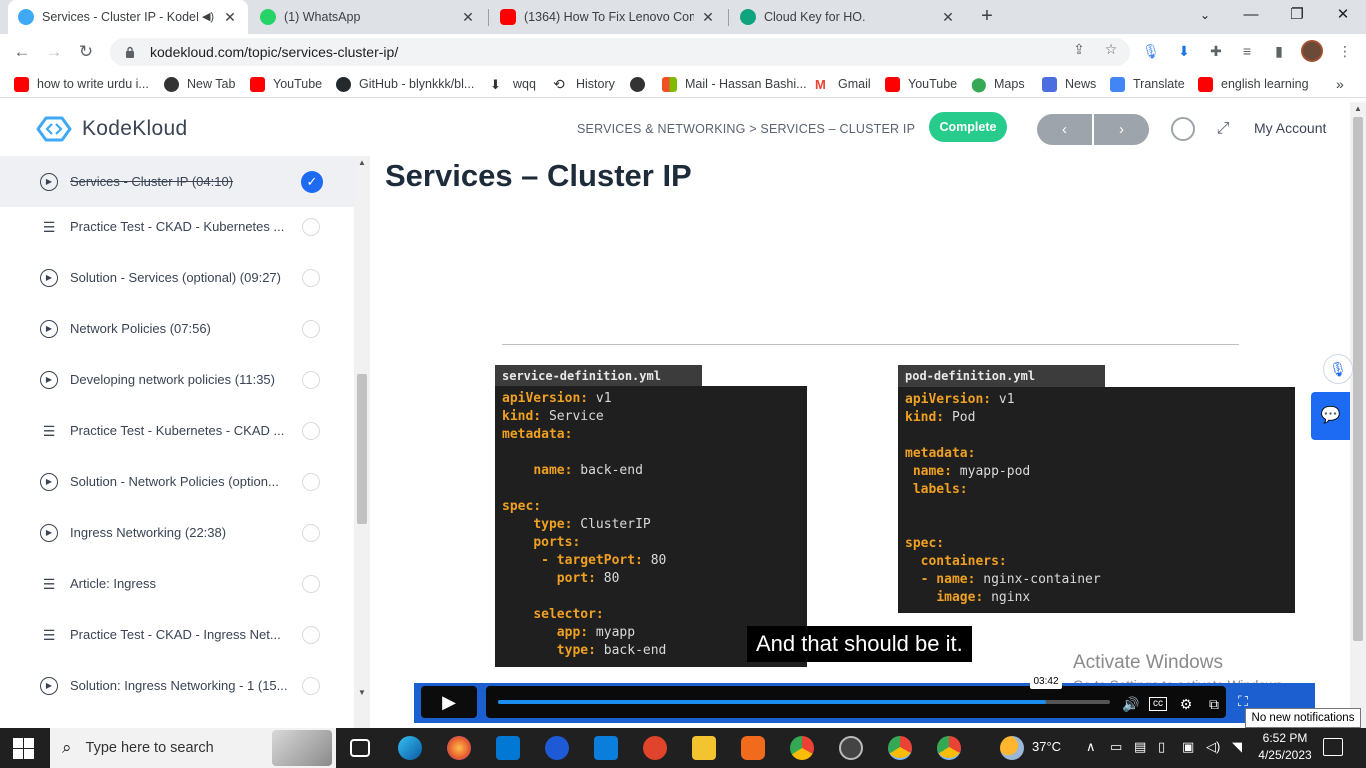 This screenshot has width=1366, height=768. Describe the element at coordinates (998, 84) in the screenshot. I see `bookmark-item: ⬤ Maps` at that location.